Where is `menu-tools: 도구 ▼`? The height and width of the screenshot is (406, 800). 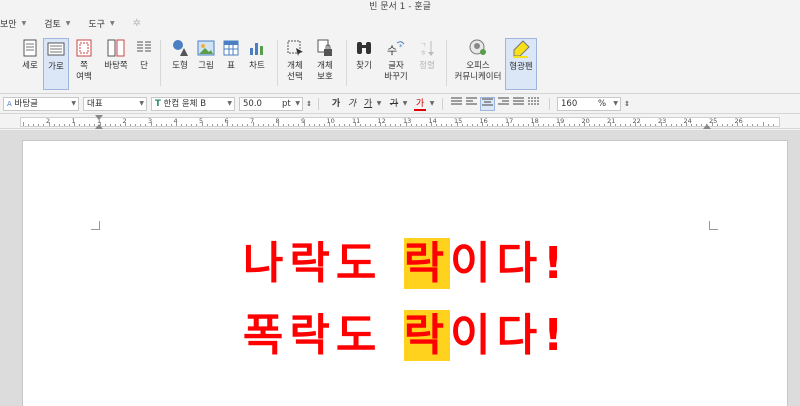
menu-tools: 도구 ▼ is located at coordinates (101, 23).